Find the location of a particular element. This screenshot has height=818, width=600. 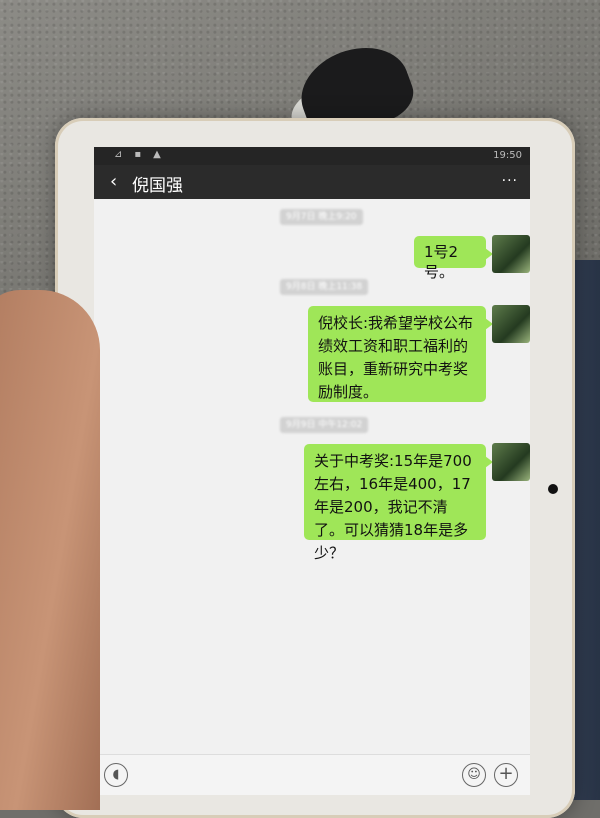

status-icons: ⊿▪▲ is located at coordinates (143, 154).